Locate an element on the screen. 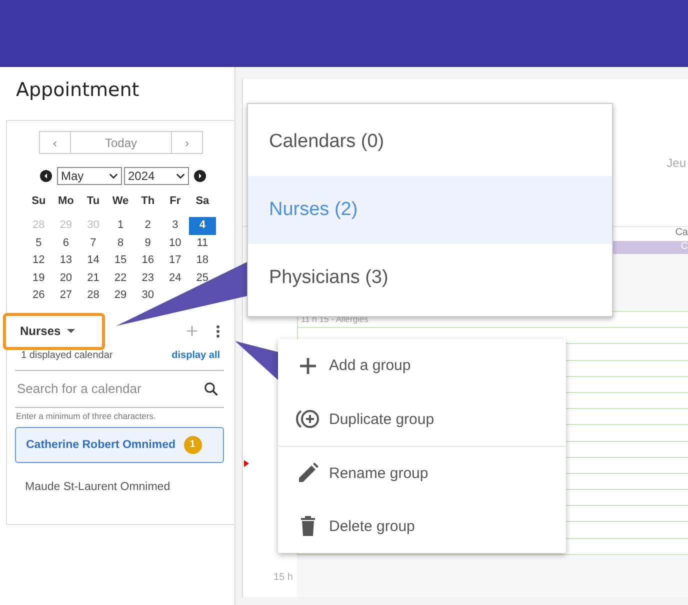 This screenshot has width=688, height=605. menu-item: Delete group is located at coordinates (422, 526).